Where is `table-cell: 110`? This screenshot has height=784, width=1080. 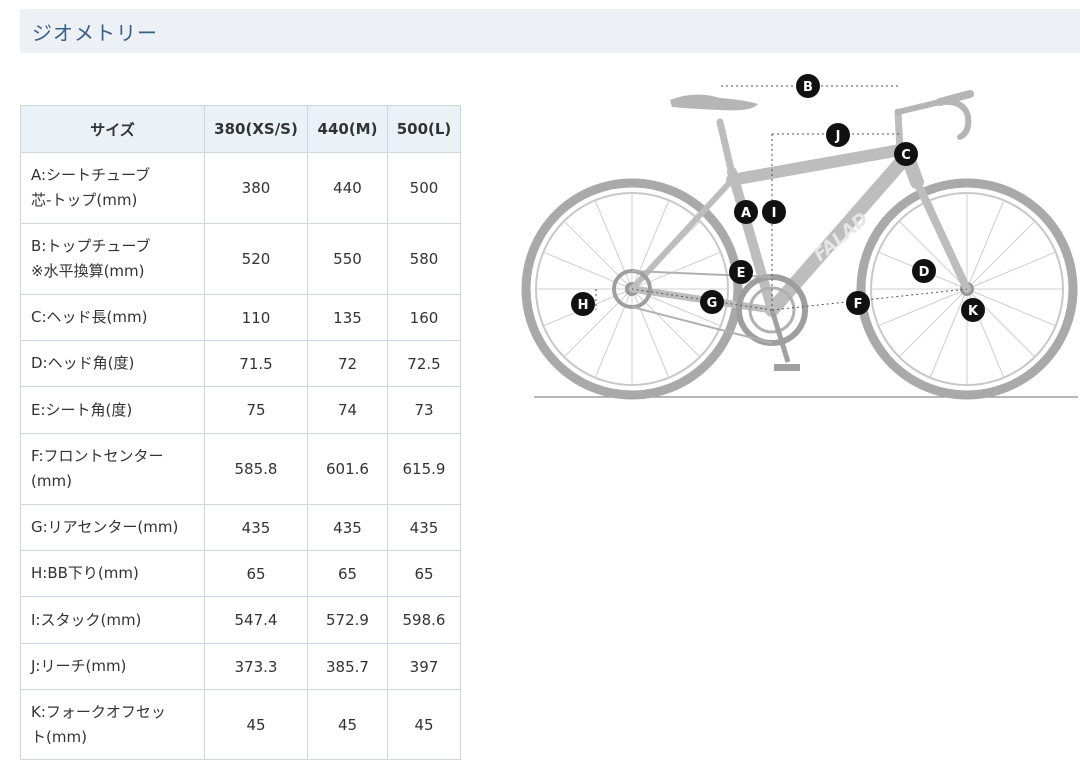
table-cell: 110 is located at coordinates (256, 317).